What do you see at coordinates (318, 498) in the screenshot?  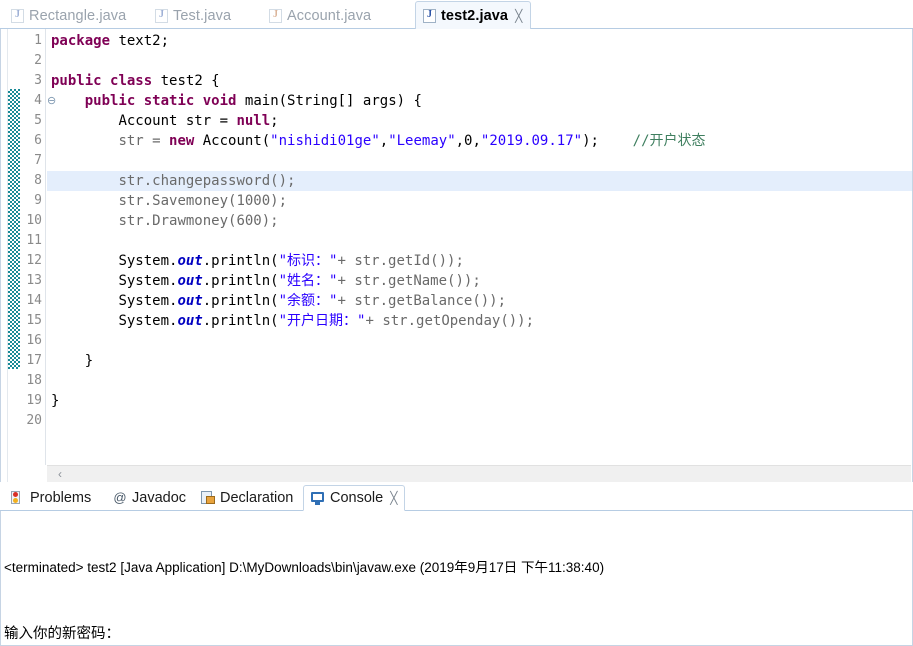 I see `console-icon` at bounding box center [318, 498].